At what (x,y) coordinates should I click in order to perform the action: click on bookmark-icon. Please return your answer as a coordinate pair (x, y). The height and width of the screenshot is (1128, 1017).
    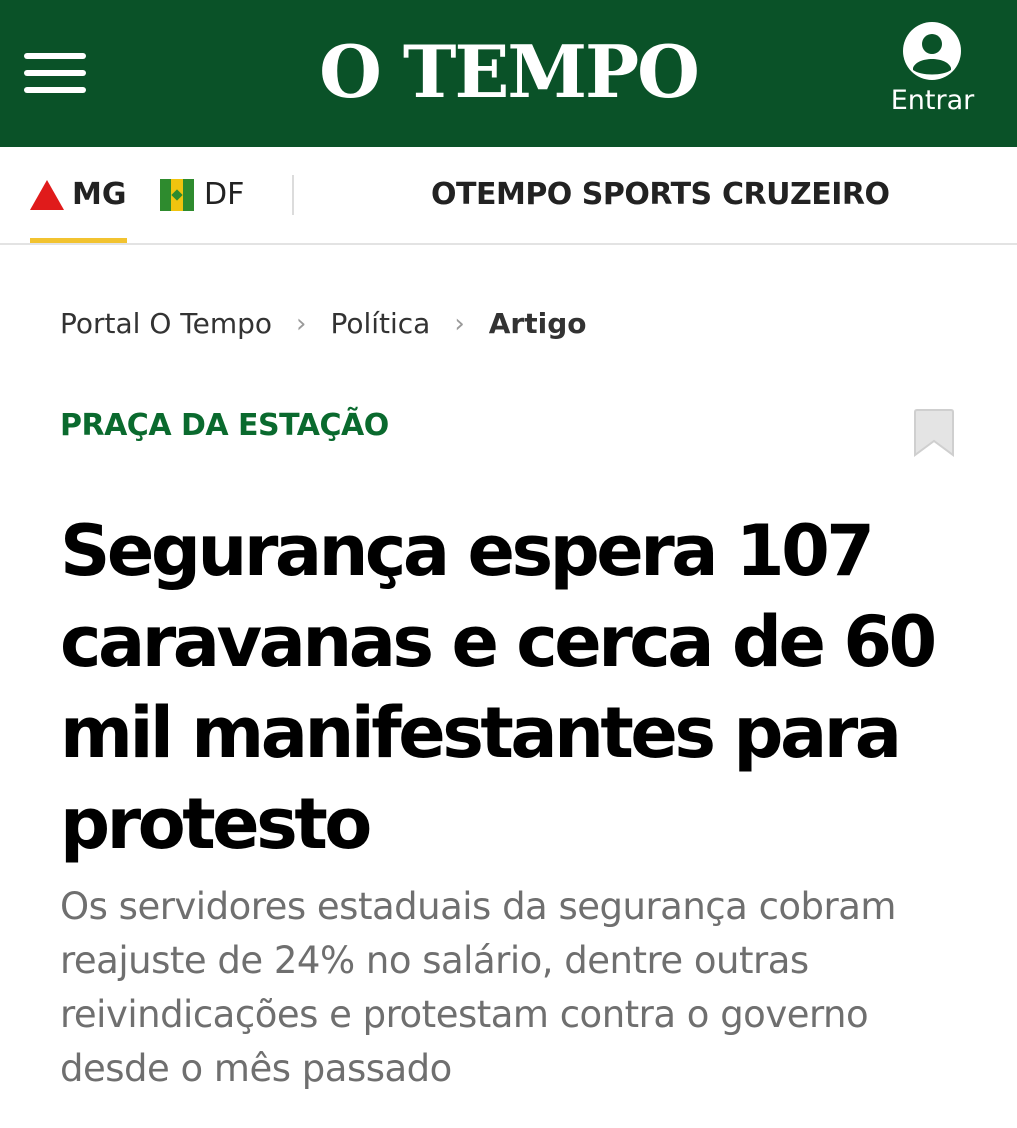
    Looking at the image, I should click on (934, 433).